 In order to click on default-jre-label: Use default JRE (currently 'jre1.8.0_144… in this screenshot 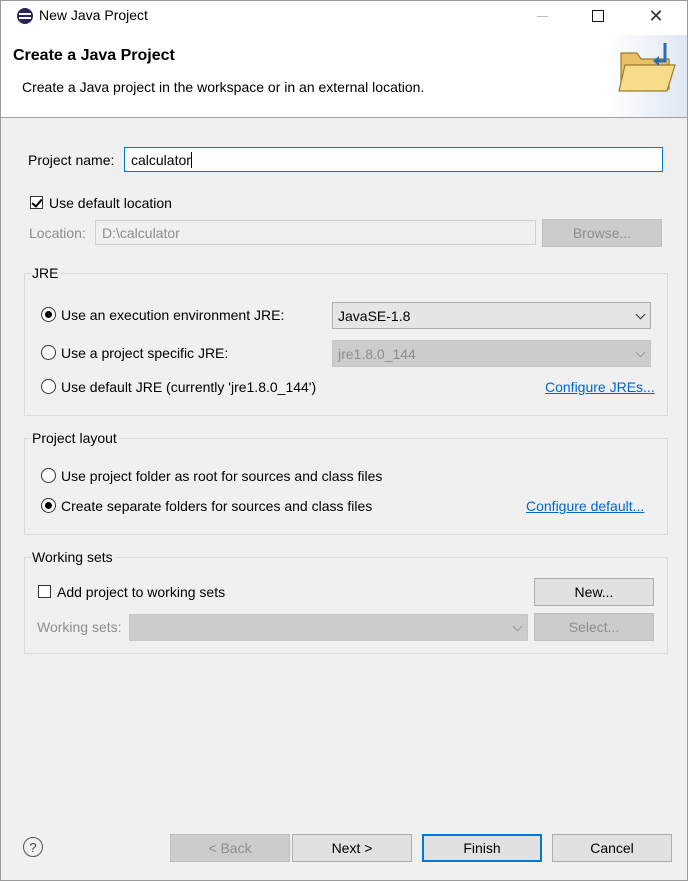, I will do `click(189, 387)`.